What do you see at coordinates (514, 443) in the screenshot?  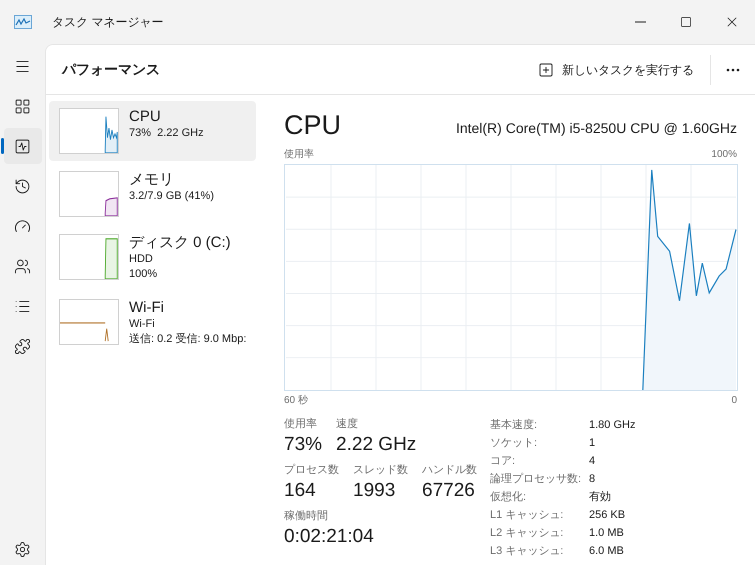 I see `spec-label: ソケット:` at bounding box center [514, 443].